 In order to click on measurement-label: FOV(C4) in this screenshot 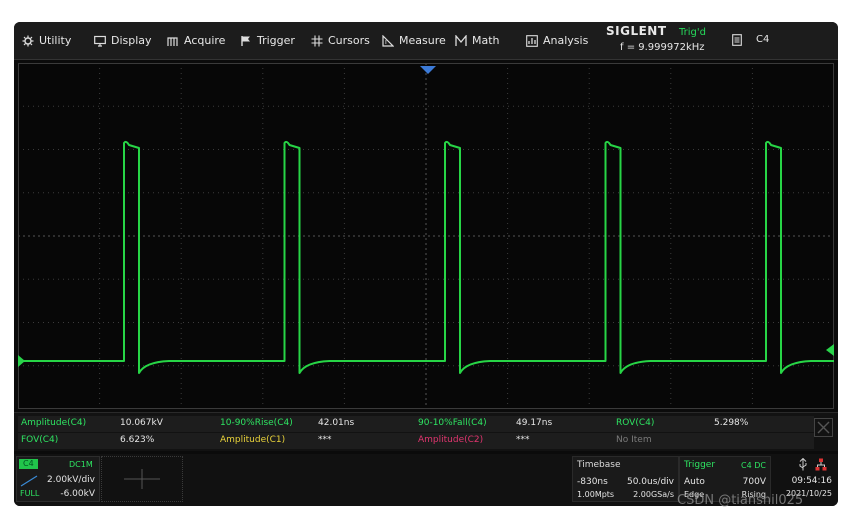, I will do `click(39, 440)`.